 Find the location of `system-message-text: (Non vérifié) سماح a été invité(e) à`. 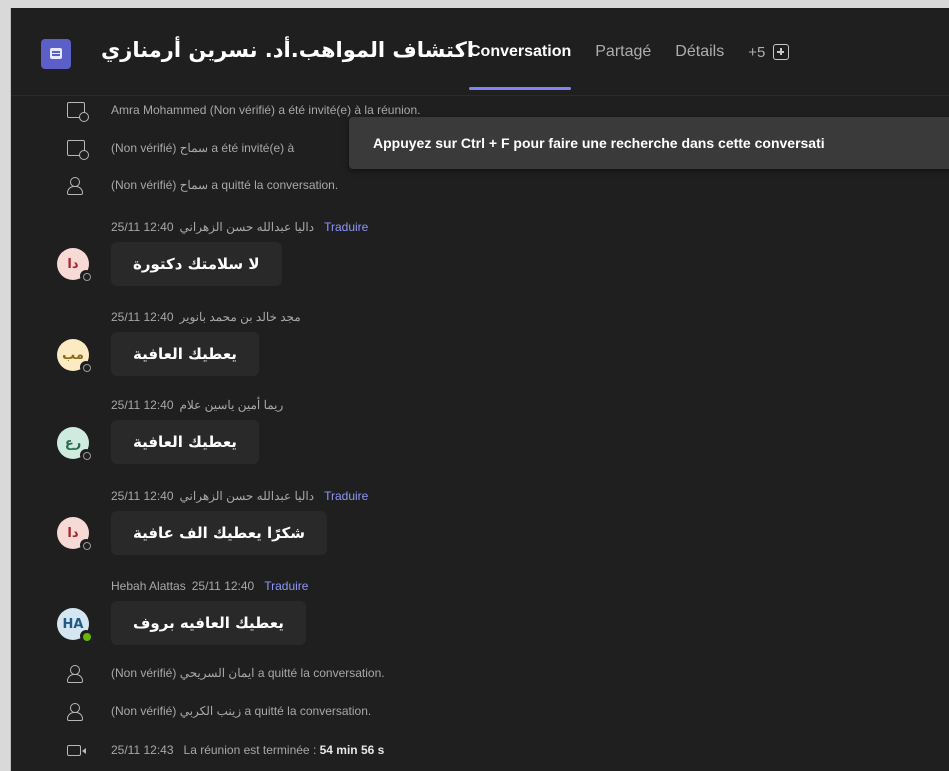

system-message-text: (Non vérifié) سماح a été invité(e) à is located at coordinates (203, 148).